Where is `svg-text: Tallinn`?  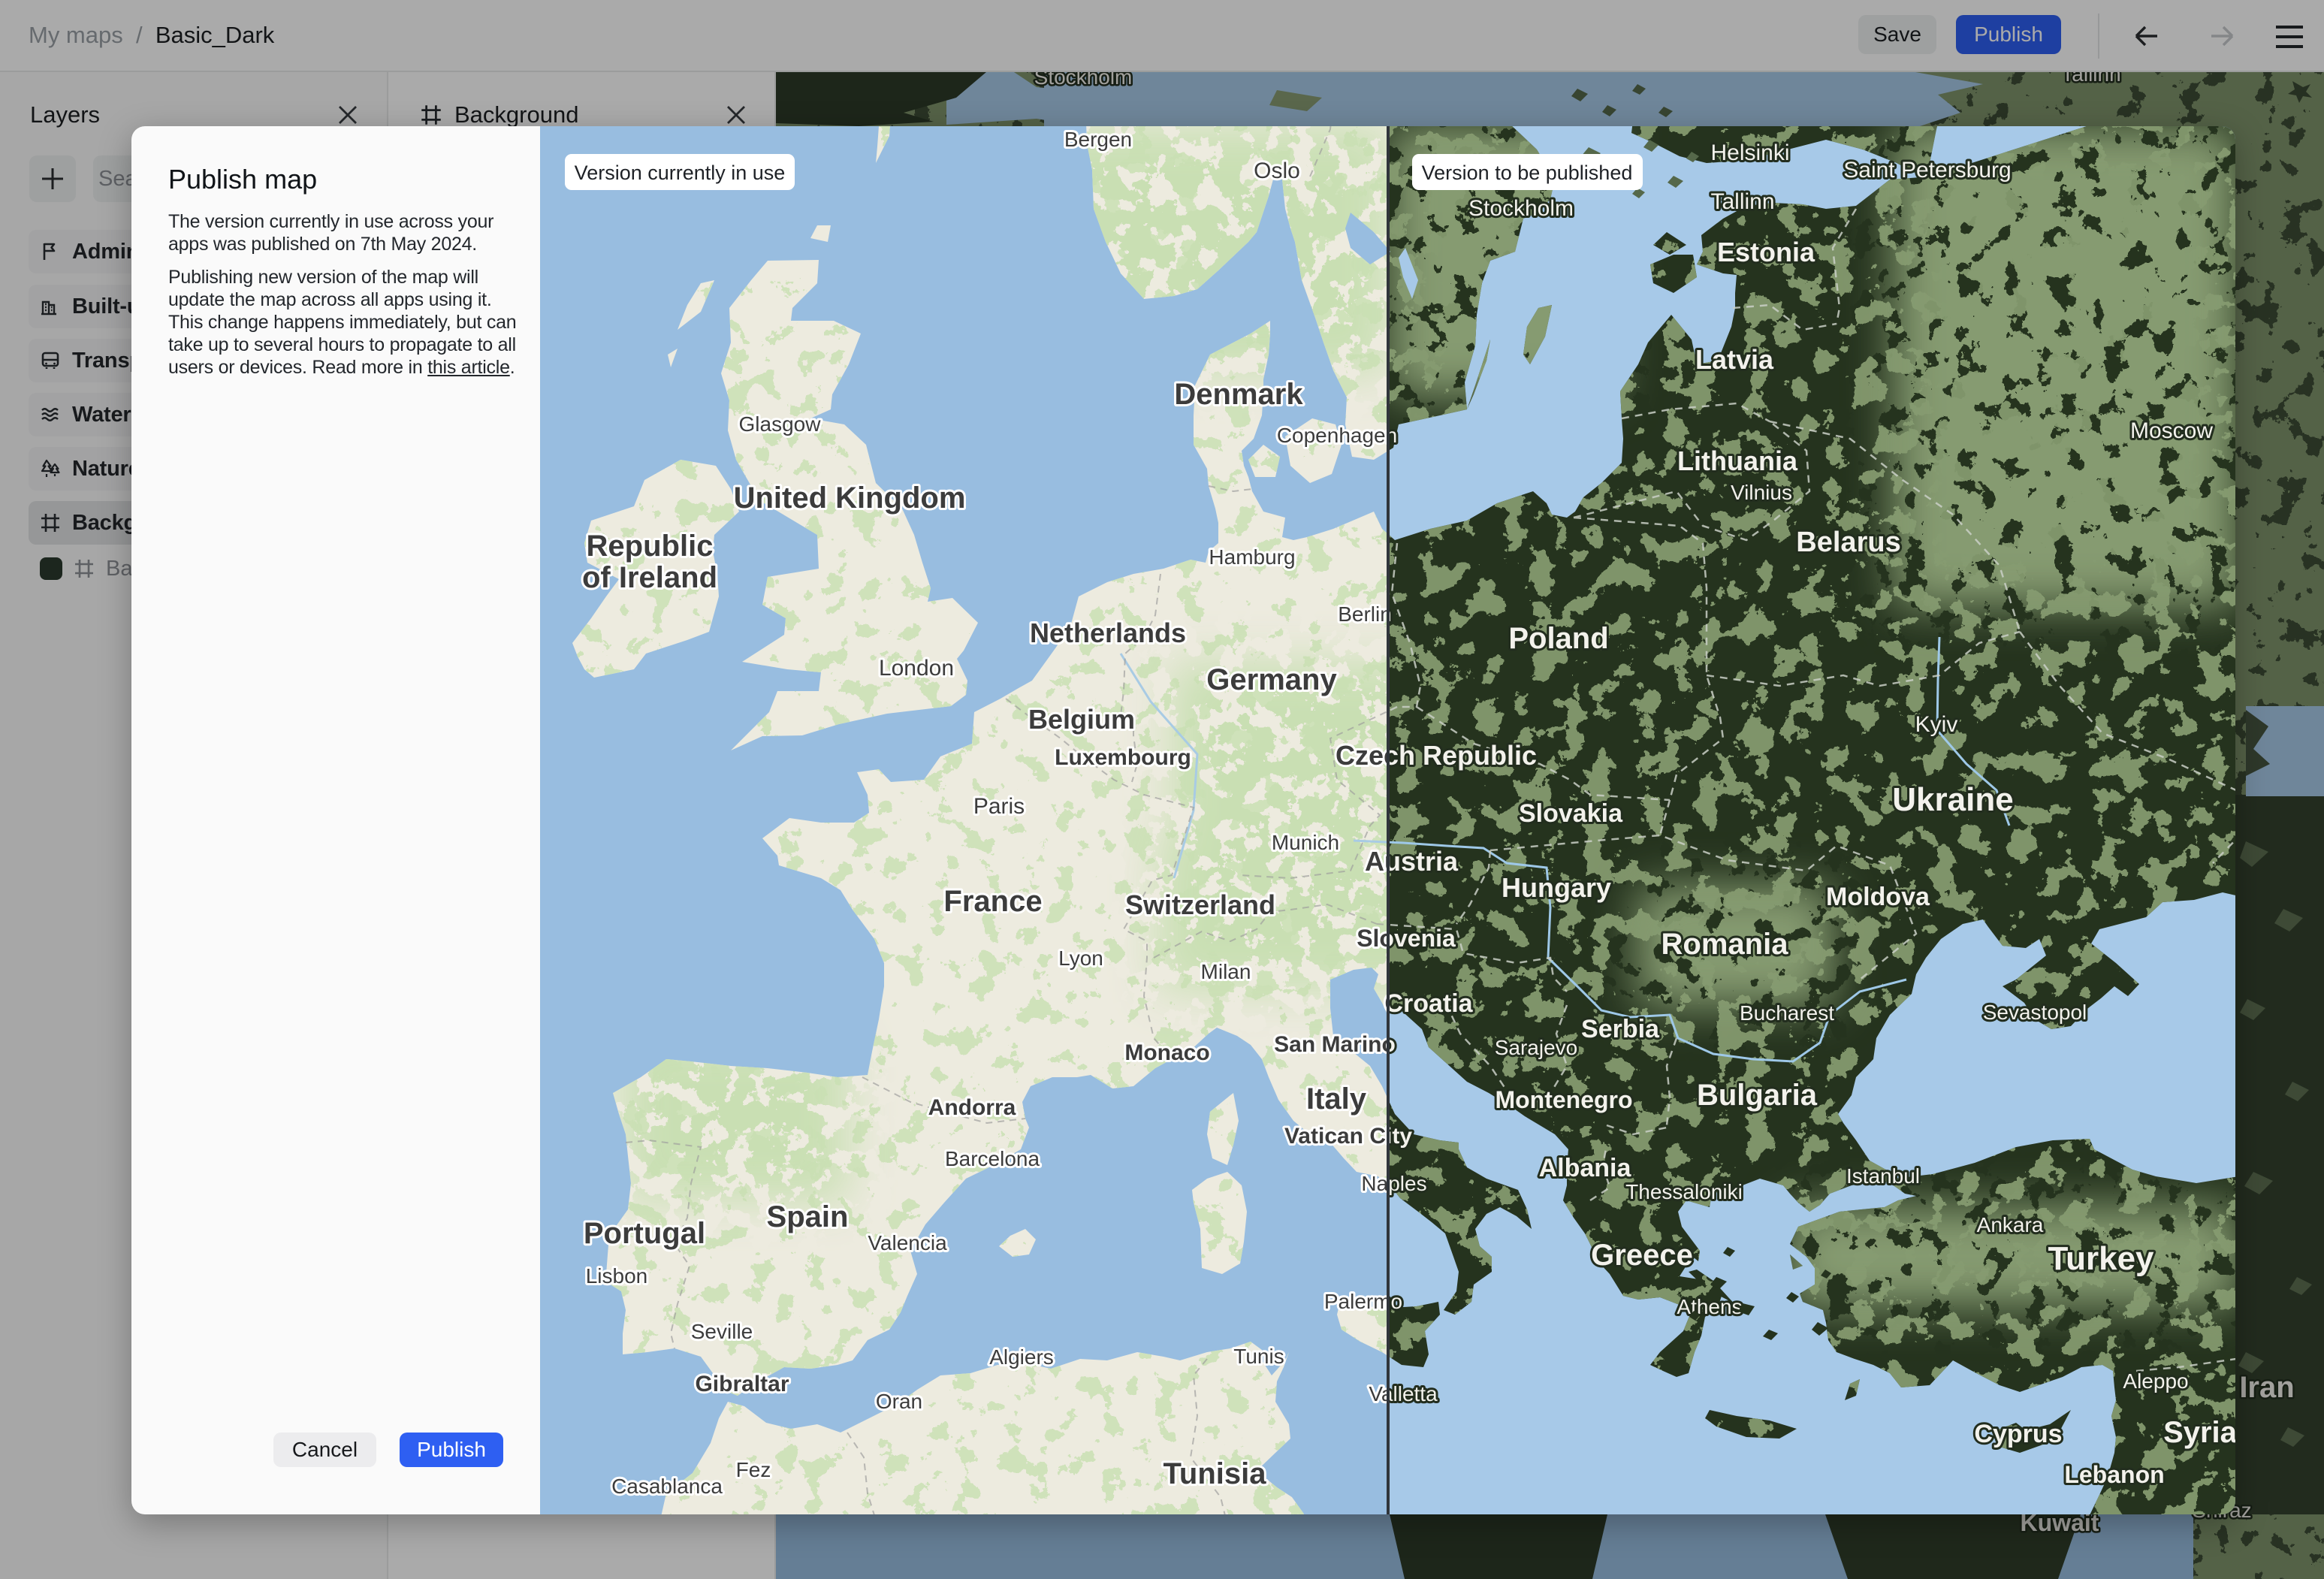 svg-text: Tallinn is located at coordinates (1742, 202).